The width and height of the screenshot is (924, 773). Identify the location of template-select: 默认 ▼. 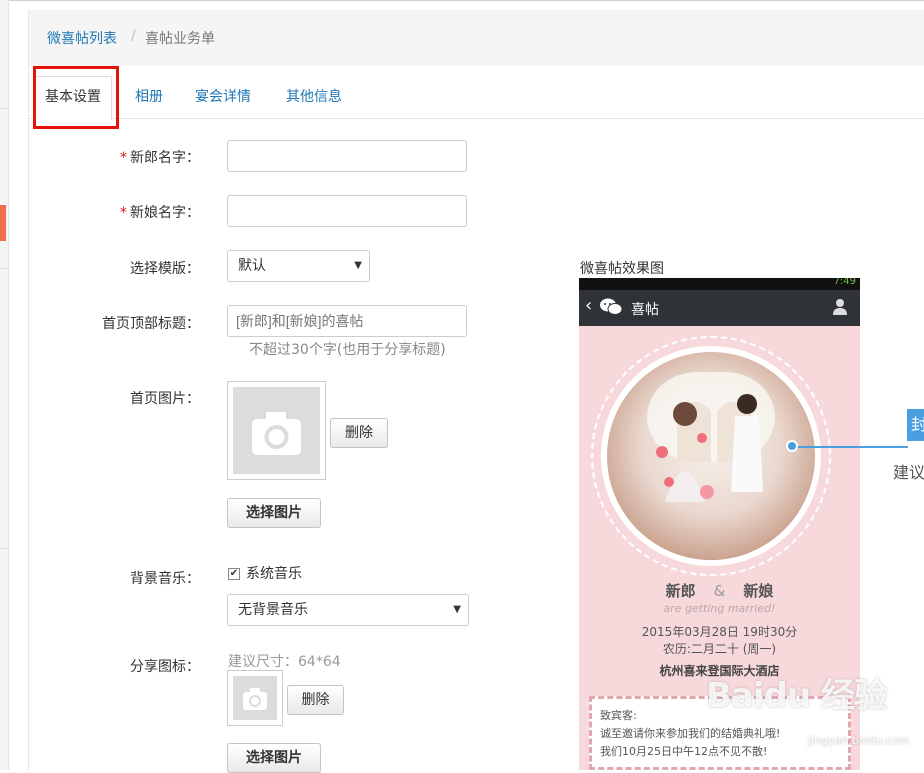
(298, 266).